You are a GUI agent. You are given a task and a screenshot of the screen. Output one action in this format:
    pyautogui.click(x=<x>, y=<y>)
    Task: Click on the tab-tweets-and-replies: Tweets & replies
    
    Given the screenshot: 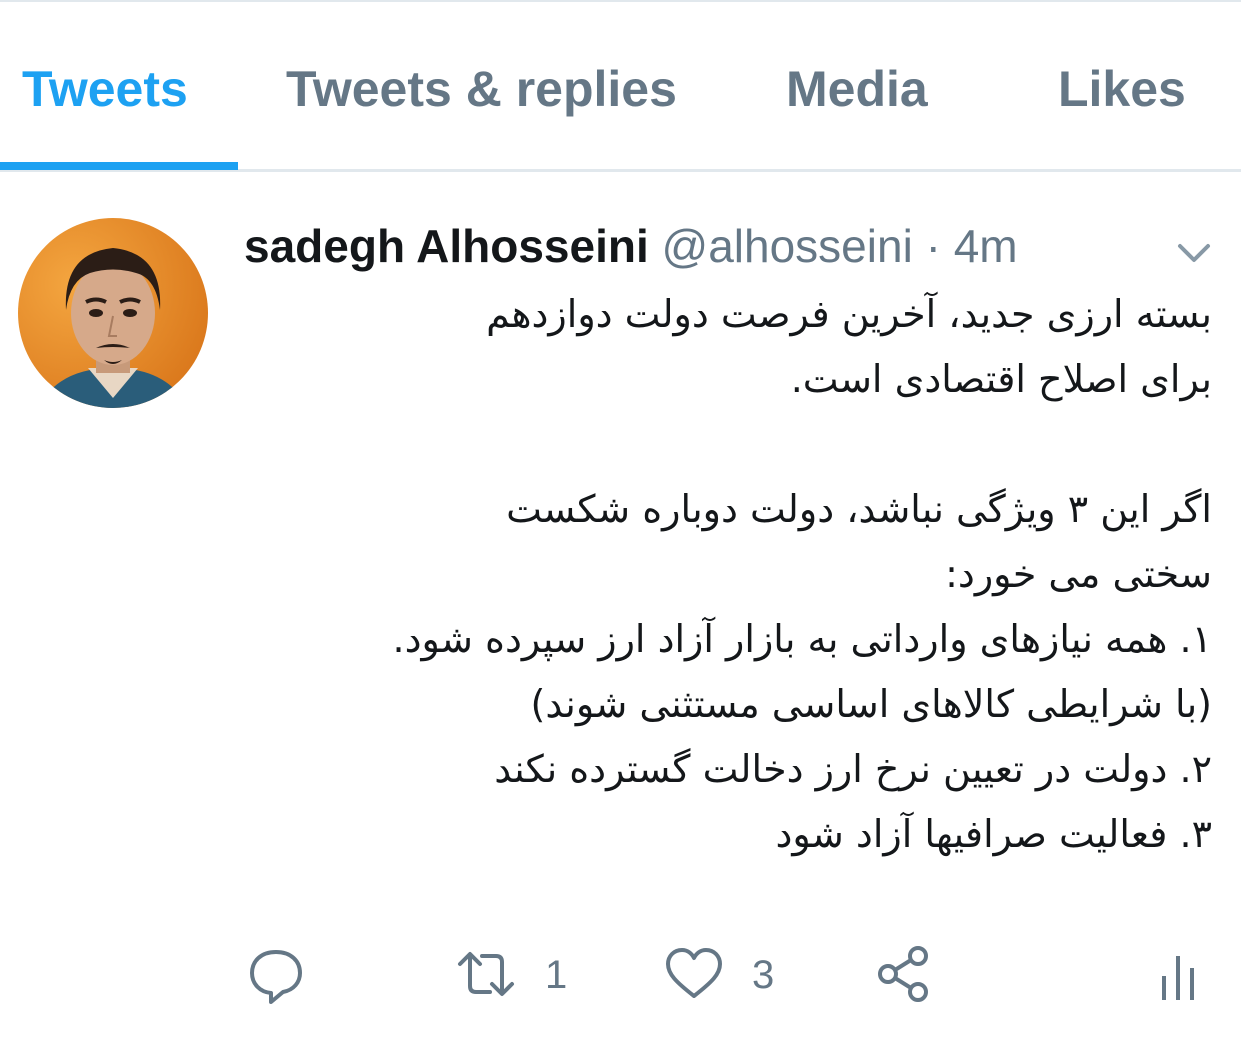 What is the action you would take?
    pyautogui.click(x=481, y=89)
    